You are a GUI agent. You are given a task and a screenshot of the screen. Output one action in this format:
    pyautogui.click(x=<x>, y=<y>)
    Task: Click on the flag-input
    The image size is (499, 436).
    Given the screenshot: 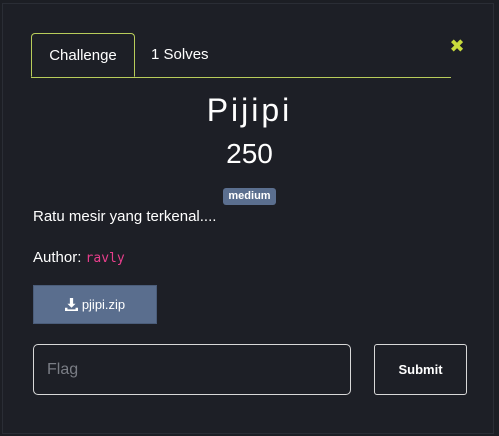 What is the action you would take?
    pyautogui.click(x=192, y=369)
    